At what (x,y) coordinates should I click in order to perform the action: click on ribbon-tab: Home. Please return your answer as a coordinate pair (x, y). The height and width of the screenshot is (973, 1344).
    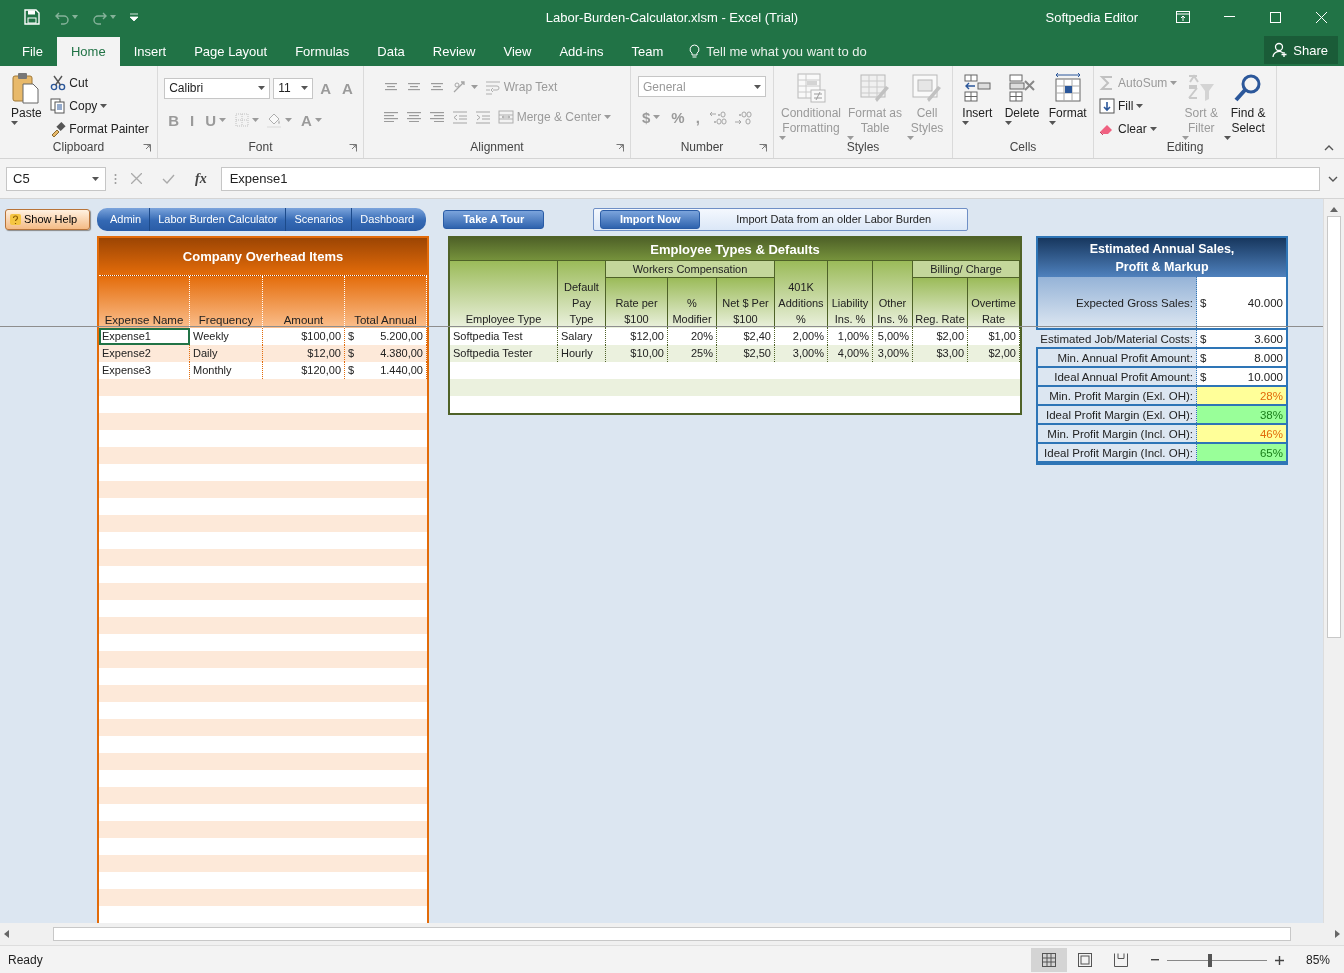
    Looking at the image, I should click on (88, 51).